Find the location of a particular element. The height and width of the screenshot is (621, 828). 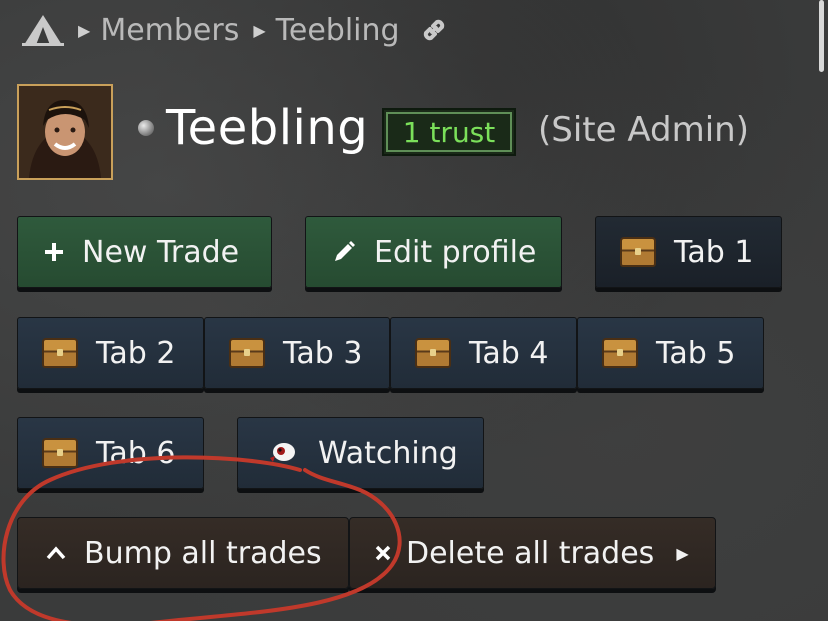

tab-6: Tab 6 is located at coordinates (110, 453).